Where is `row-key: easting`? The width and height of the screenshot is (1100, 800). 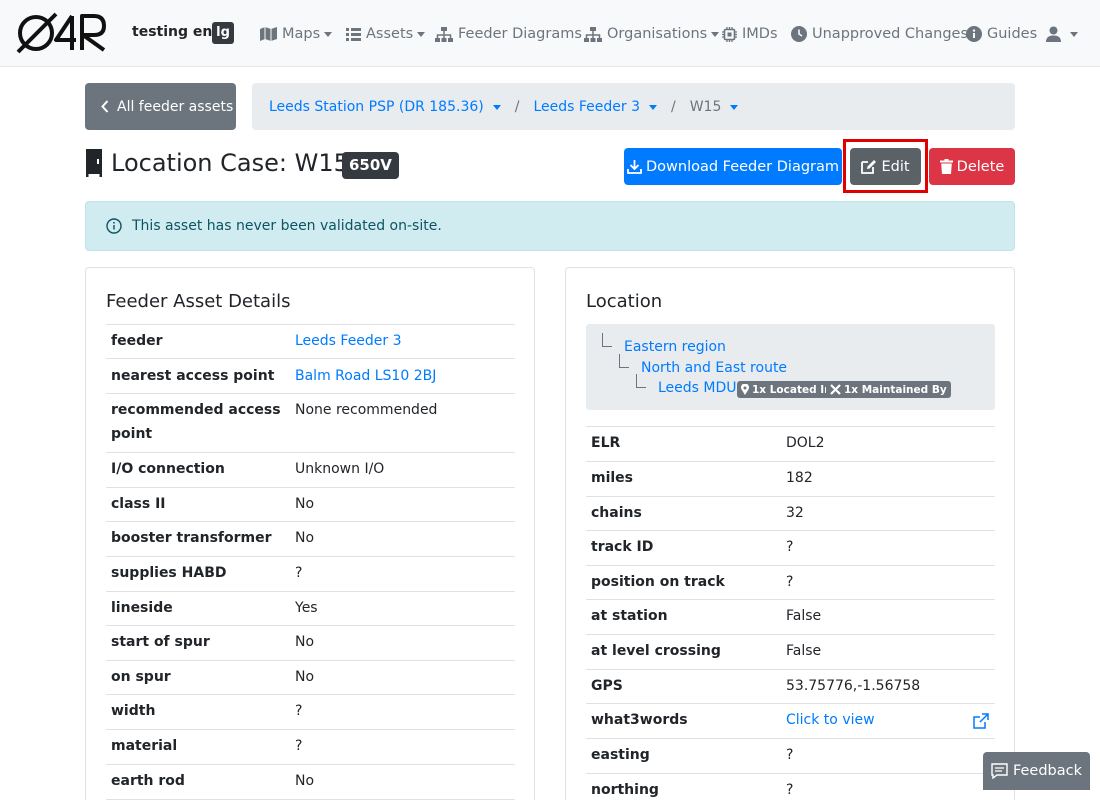
row-key: easting is located at coordinates (683, 756).